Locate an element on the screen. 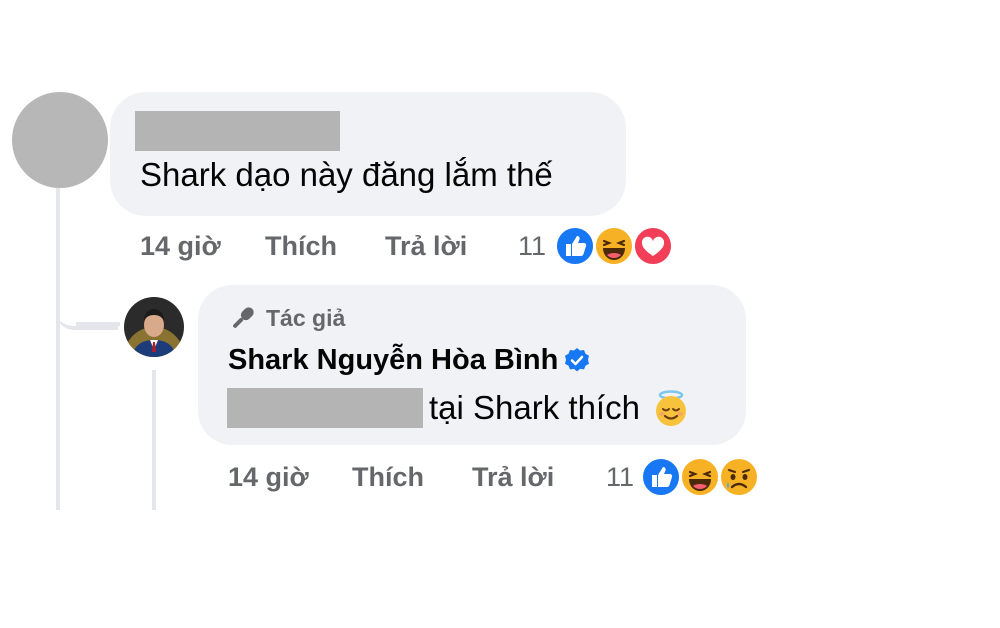 Image resolution: width=1000 pixels, height=628 pixels. reply-reaction-count: 11 is located at coordinates (620, 477).